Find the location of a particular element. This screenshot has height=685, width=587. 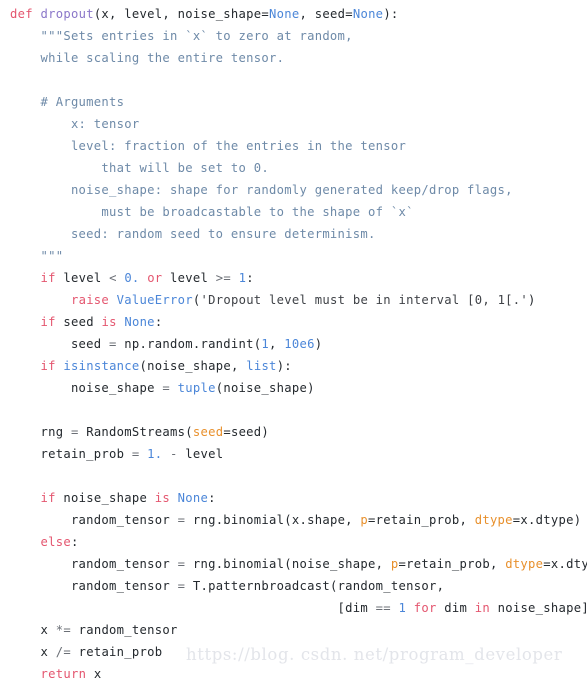

code-line: x *= random_tensor is located at coordinates (298, 630).